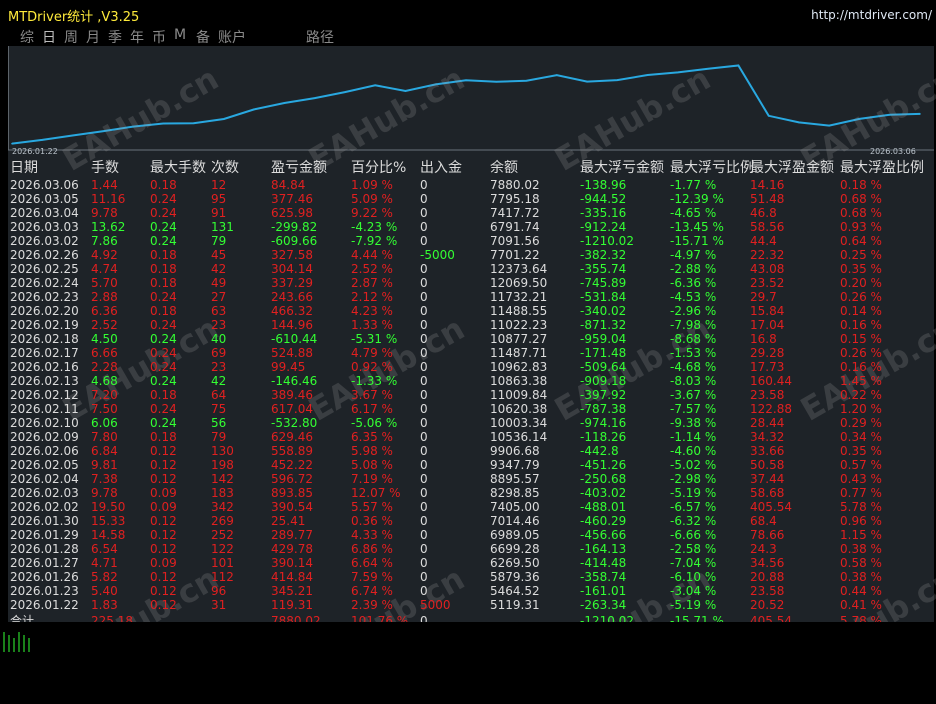 The height and width of the screenshot is (704, 936). What do you see at coordinates (519, 423) in the screenshot?
I see `cell-balance: 10003.34` at bounding box center [519, 423].